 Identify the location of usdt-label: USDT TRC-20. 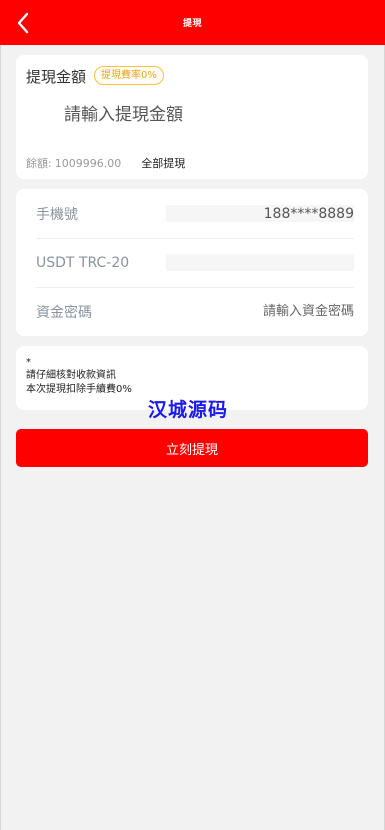
(83, 262).